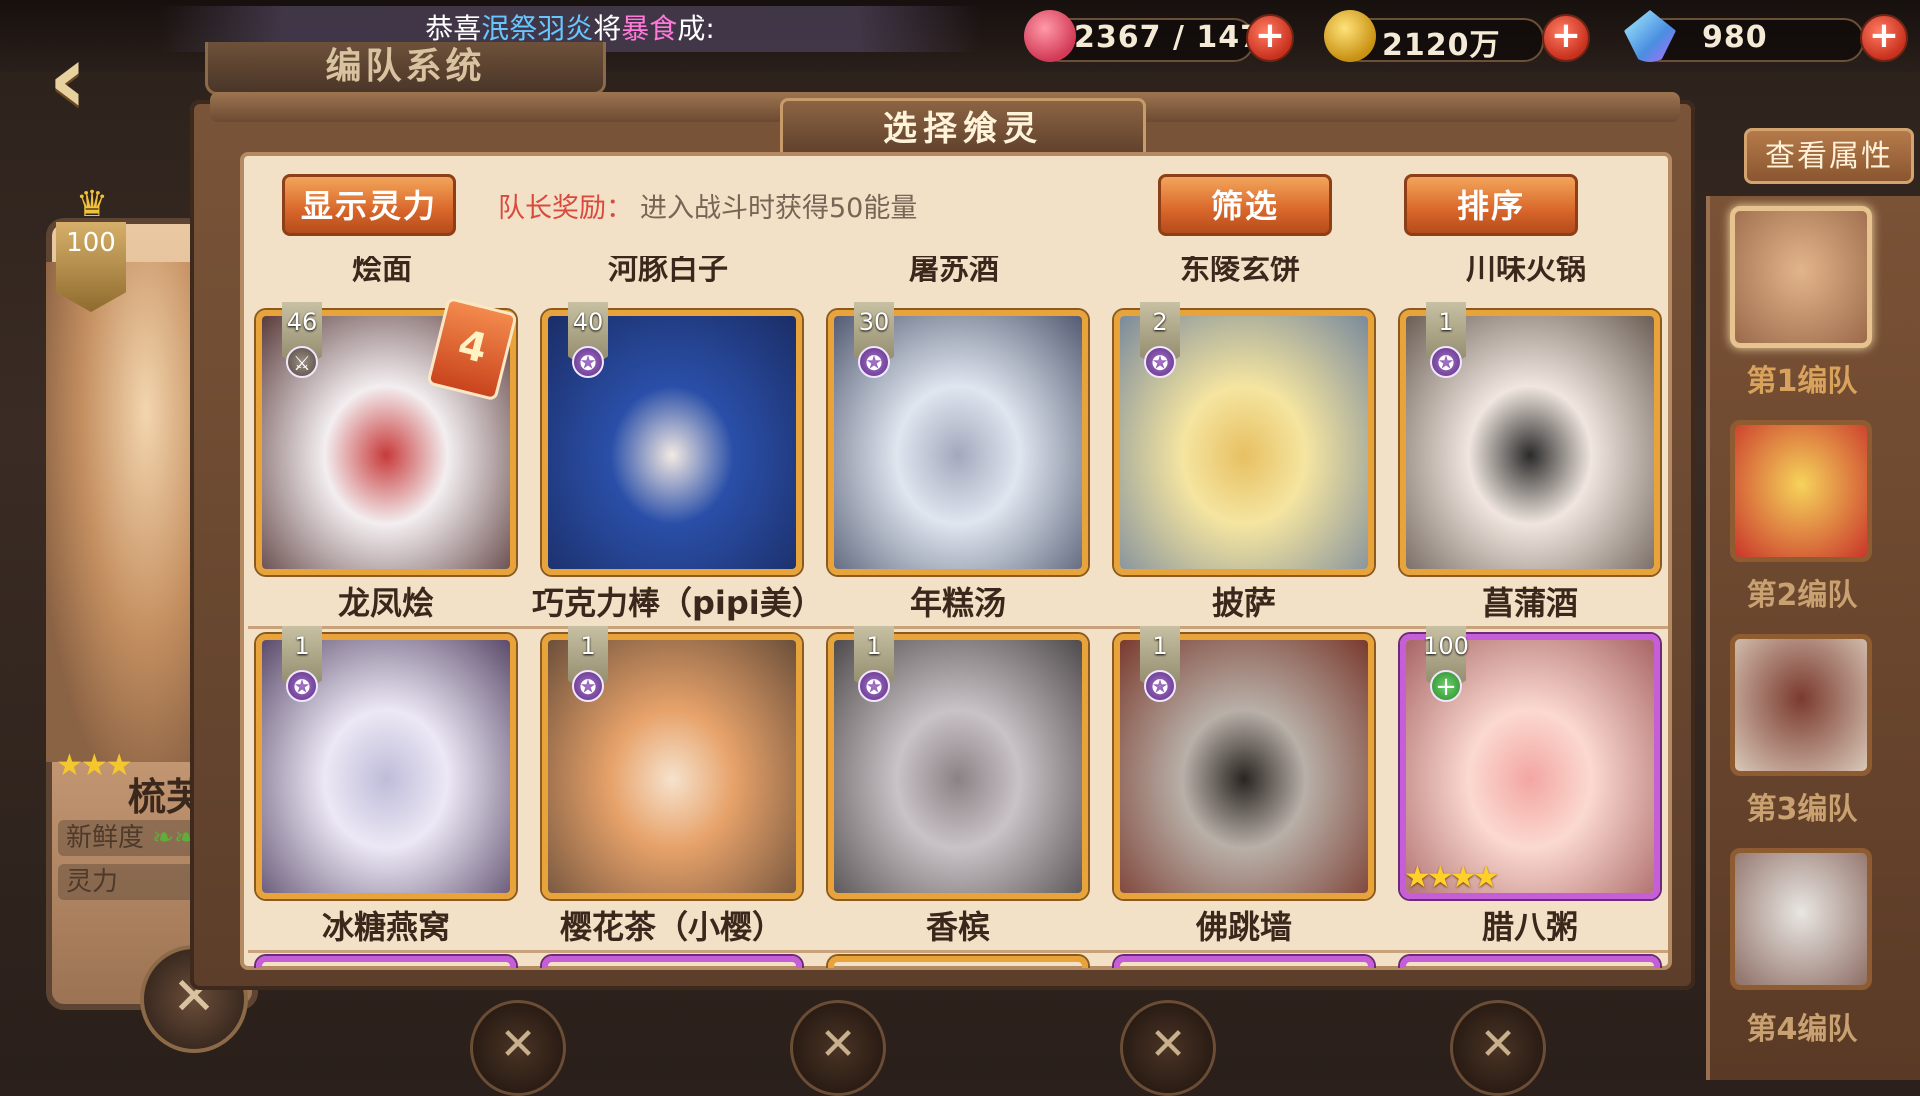  Describe the element at coordinates (1529, 927) in the screenshot. I see `card-name: 腊八粥` at that location.